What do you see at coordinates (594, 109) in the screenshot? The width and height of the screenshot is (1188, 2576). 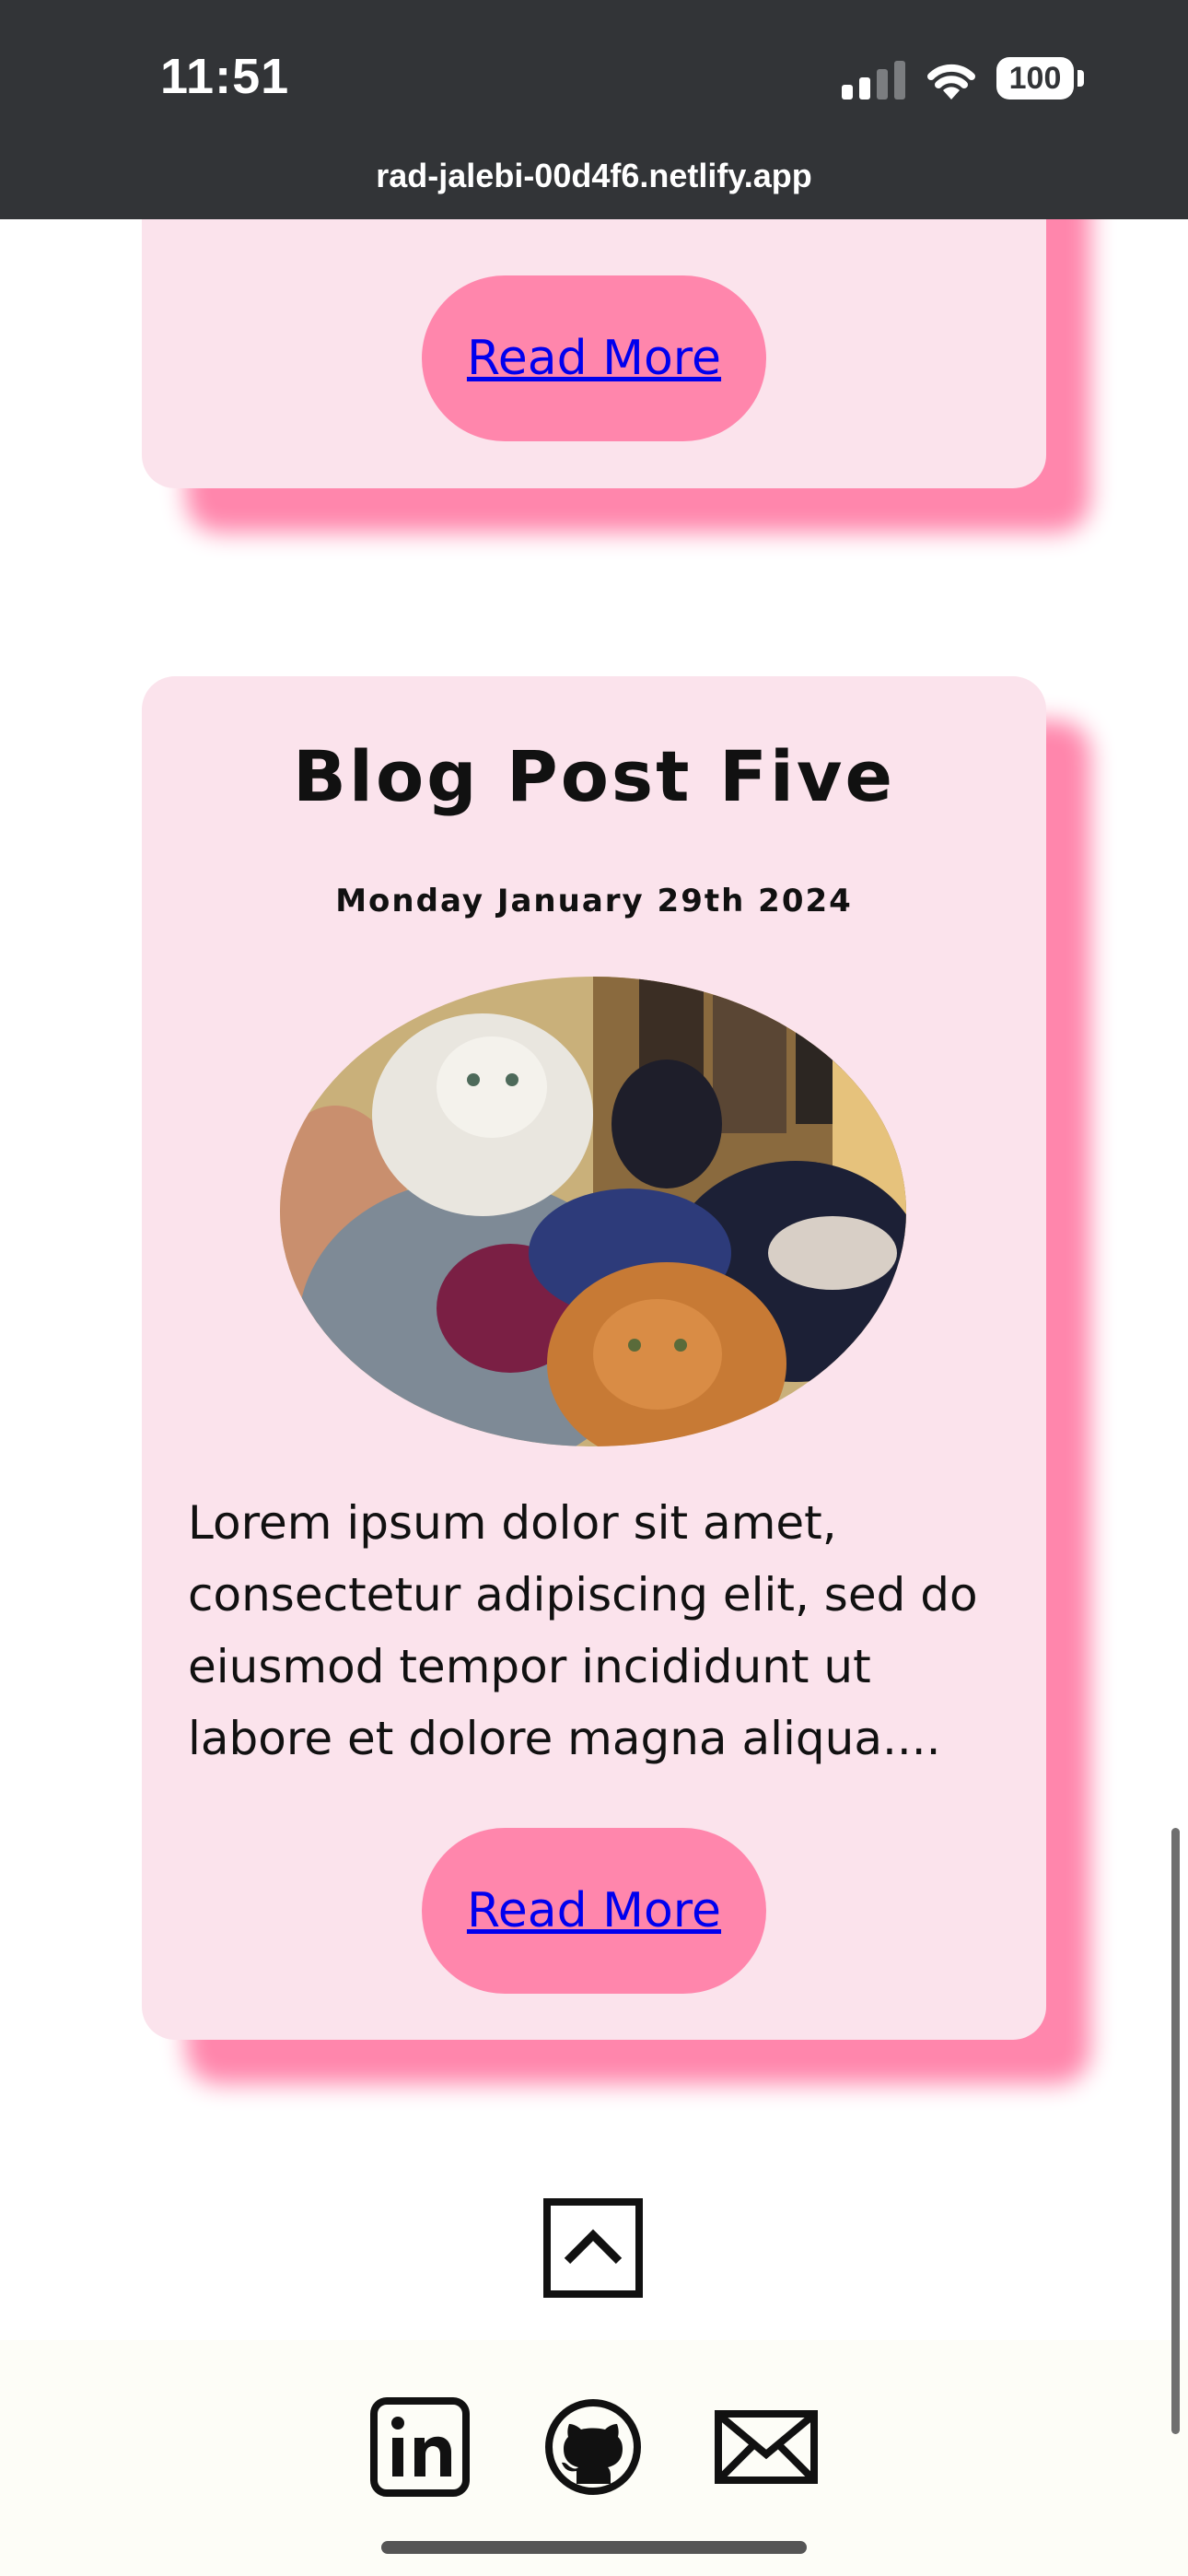 I see `status-bar: 11:51 100 rad-jalebi-00d4f6.netlify.app` at bounding box center [594, 109].